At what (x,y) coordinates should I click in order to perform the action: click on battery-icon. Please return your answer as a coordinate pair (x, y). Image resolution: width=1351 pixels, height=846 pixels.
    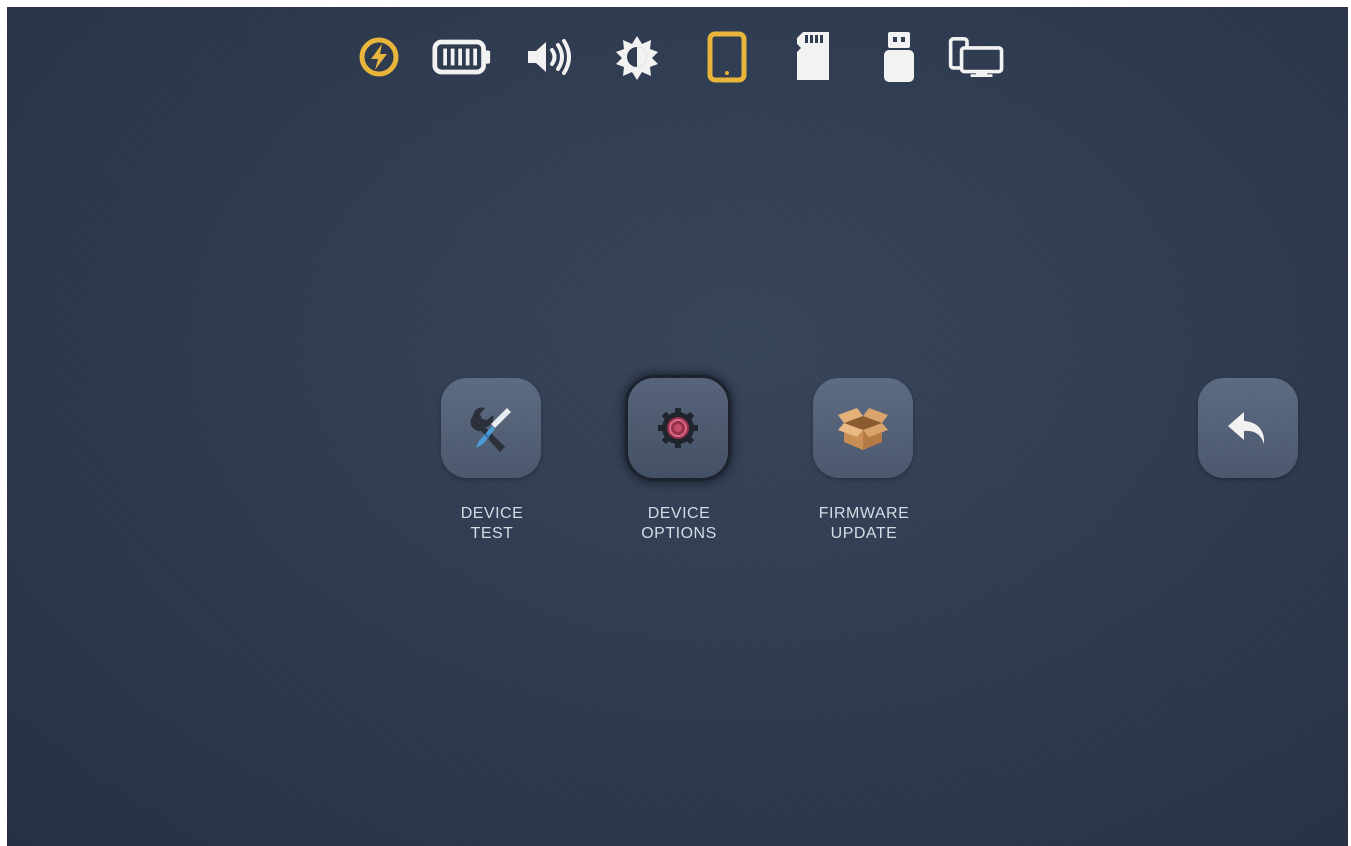
    Looking at the image, I should click on (462, 57).